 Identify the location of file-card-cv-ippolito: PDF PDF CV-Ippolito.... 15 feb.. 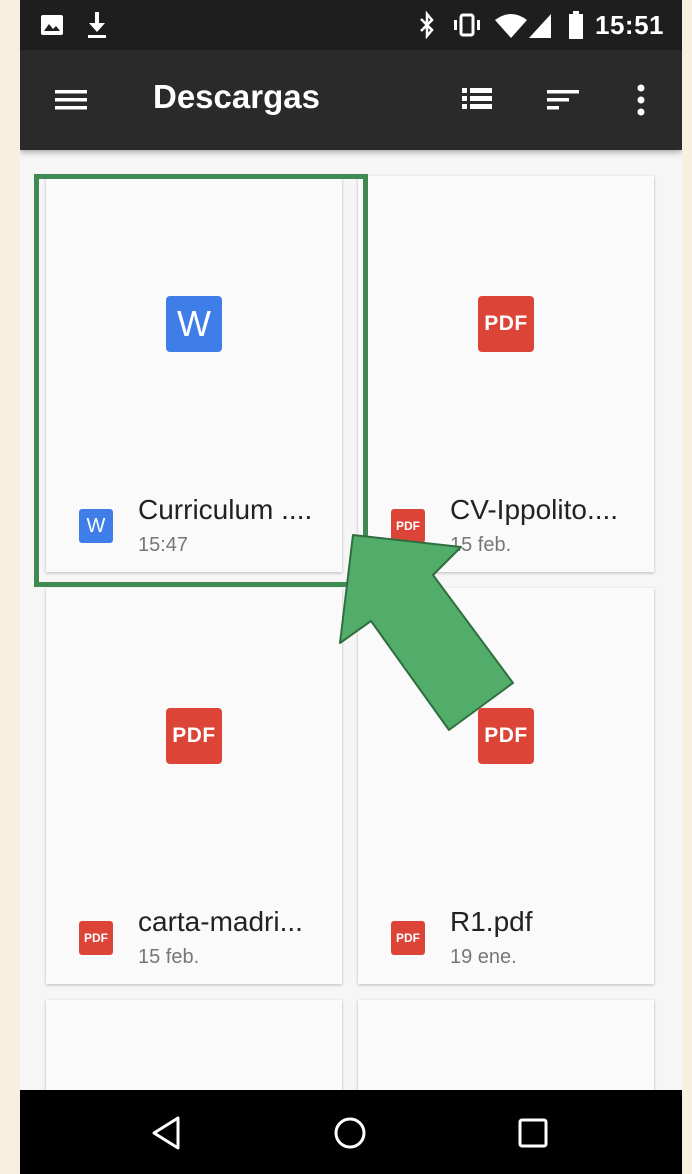
(506, 374).